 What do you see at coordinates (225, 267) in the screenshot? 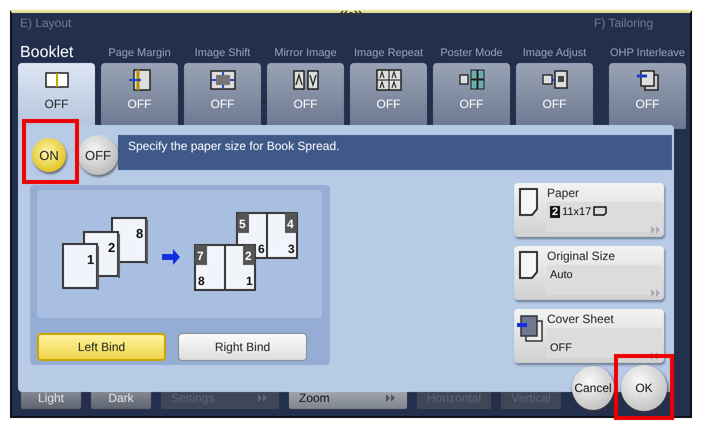
I see `spread-drawing: 7 8 2 1` at bounding box center [225, 267].